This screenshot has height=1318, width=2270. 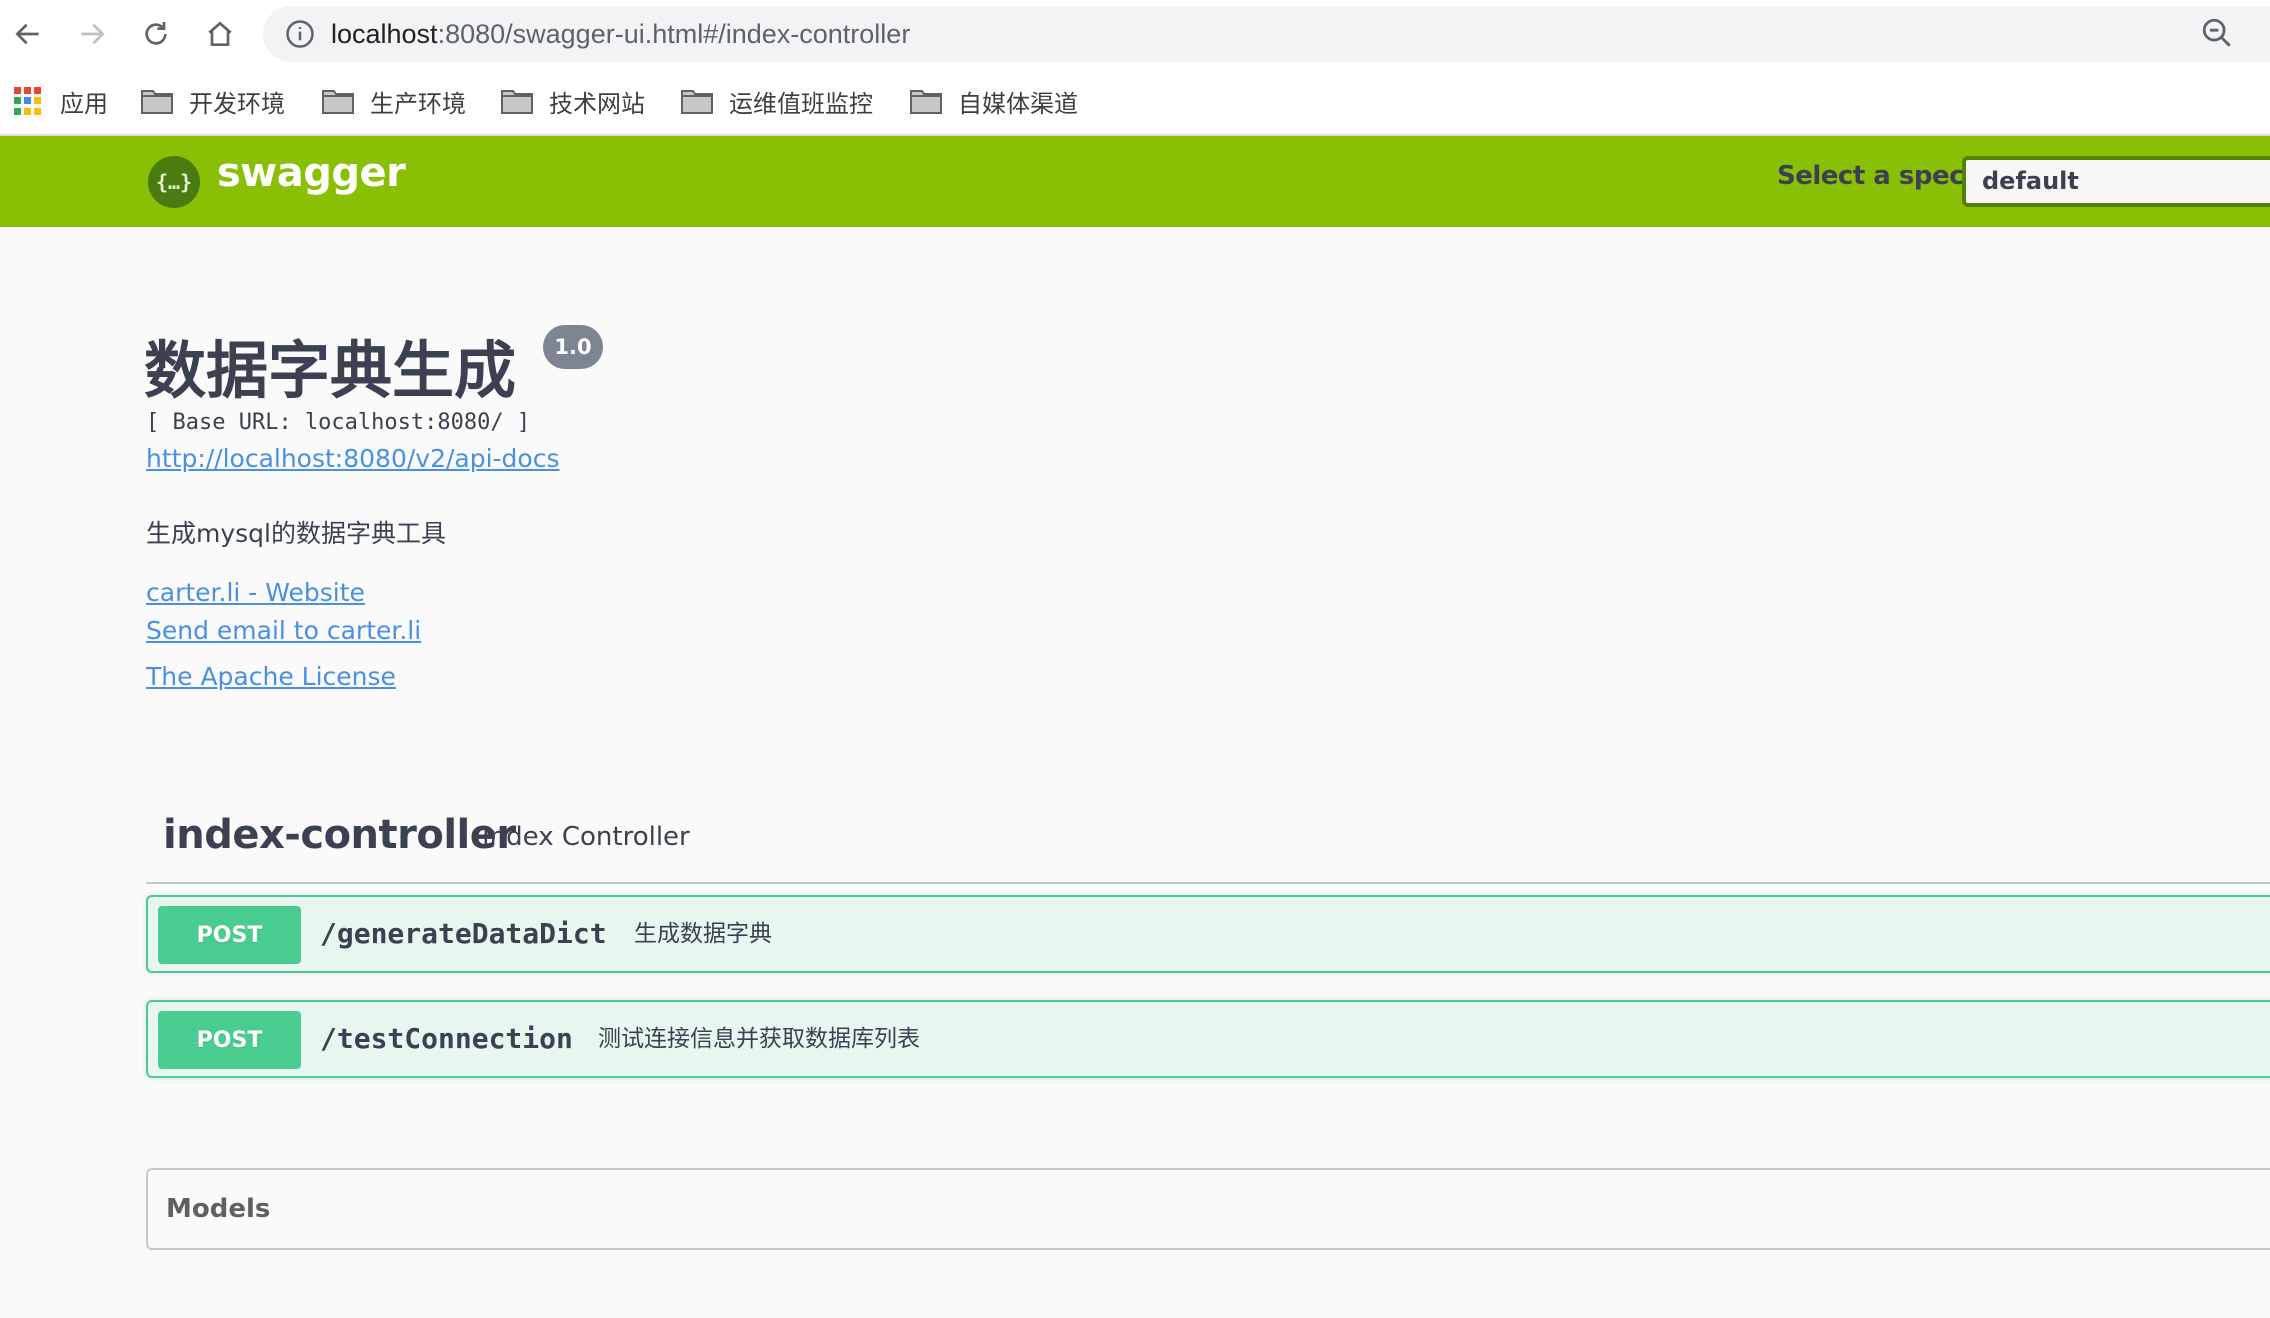 What do you see at coordinates (84, 103) in the screenshot?
I see `bookmark-label: 应用` at bounding box center [84, 103].